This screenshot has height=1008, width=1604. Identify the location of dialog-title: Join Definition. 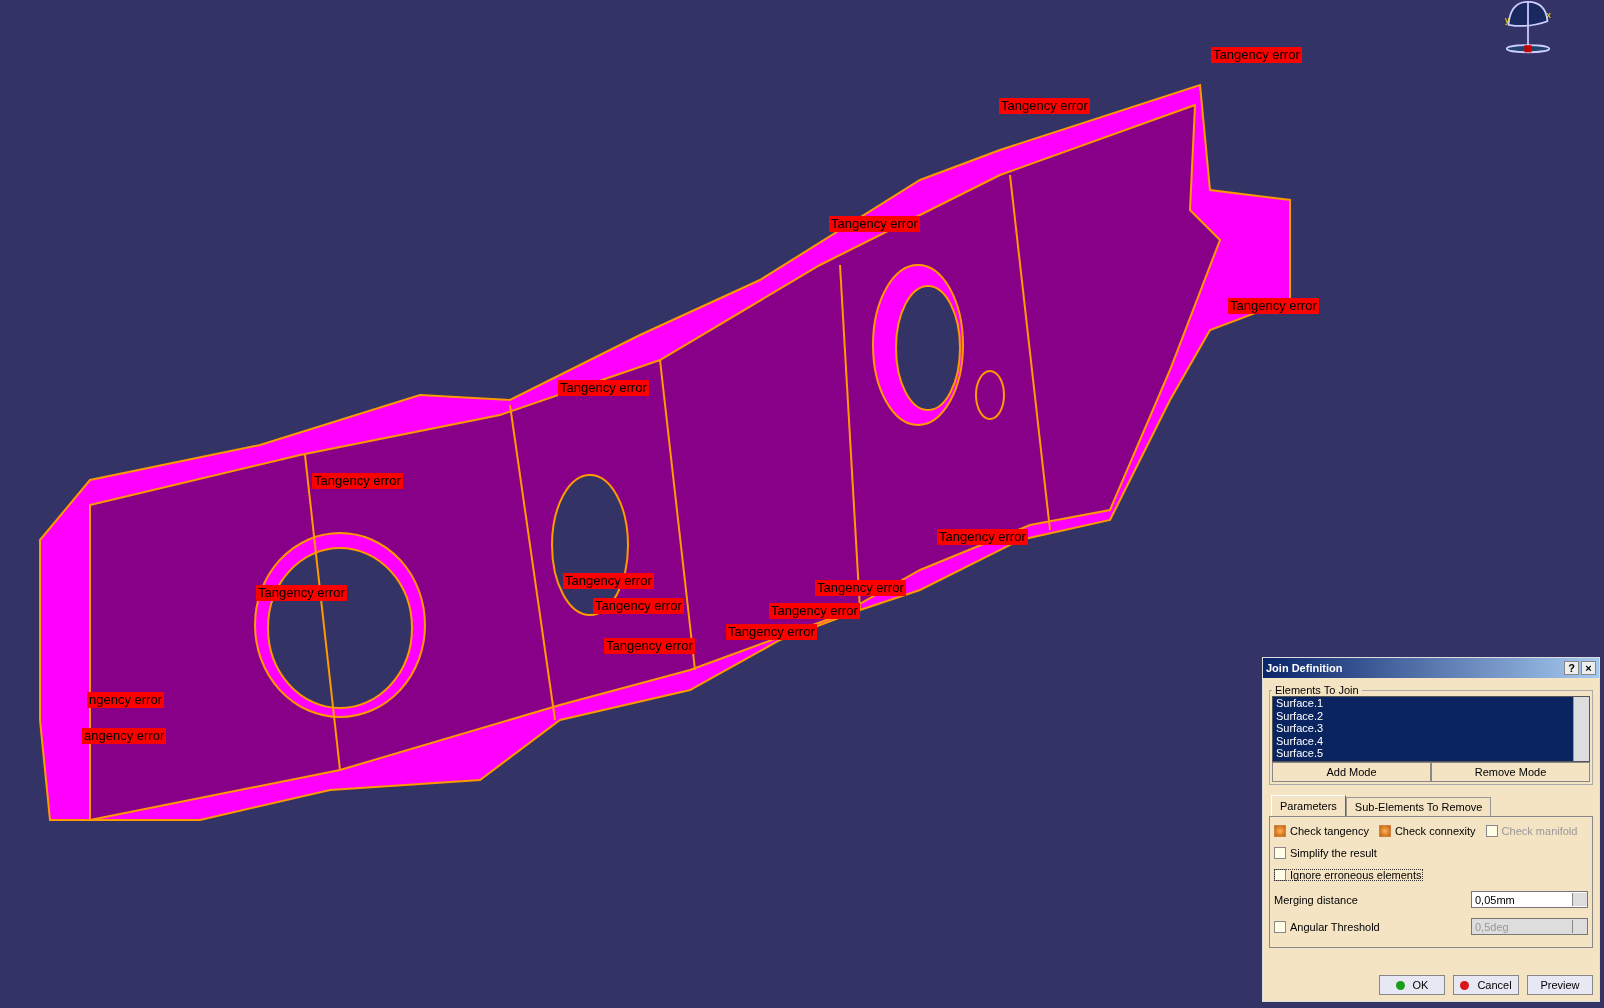
(1305, 668).